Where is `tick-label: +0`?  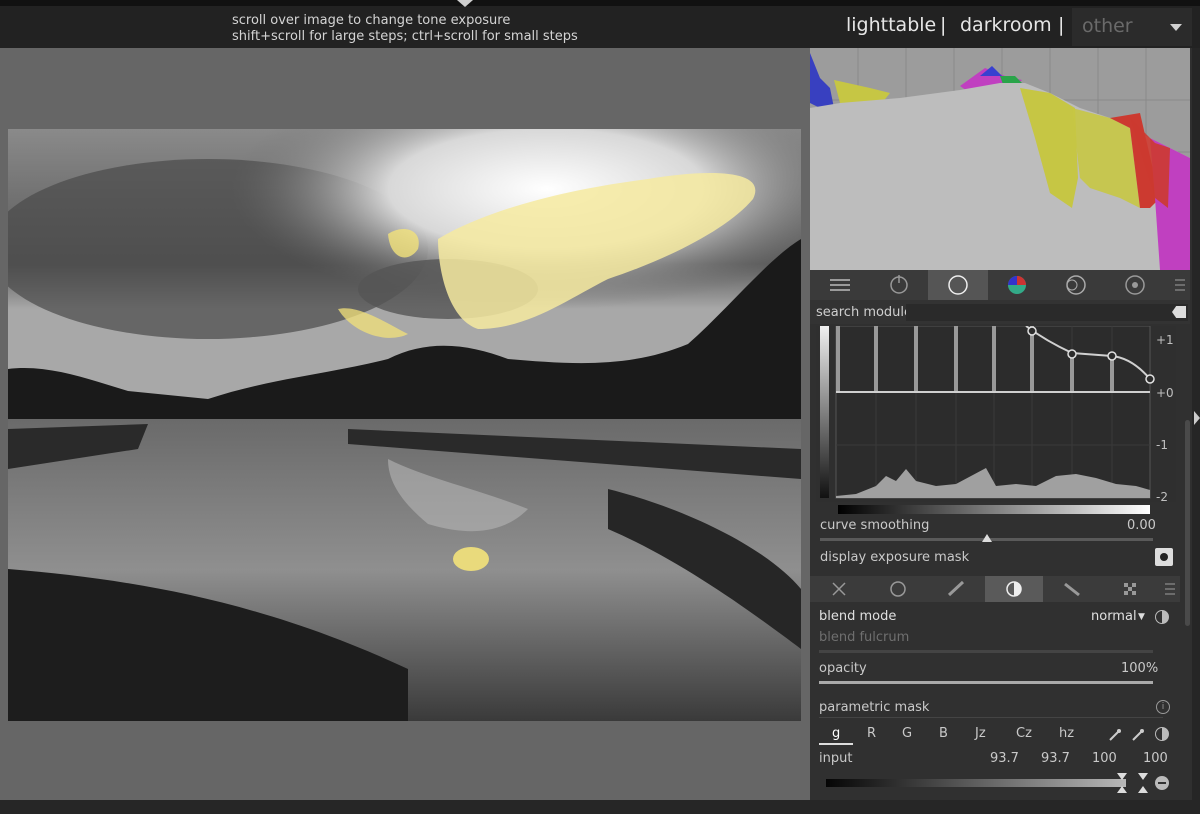
tick-label: +0 is located at coordinates (1165, 393).